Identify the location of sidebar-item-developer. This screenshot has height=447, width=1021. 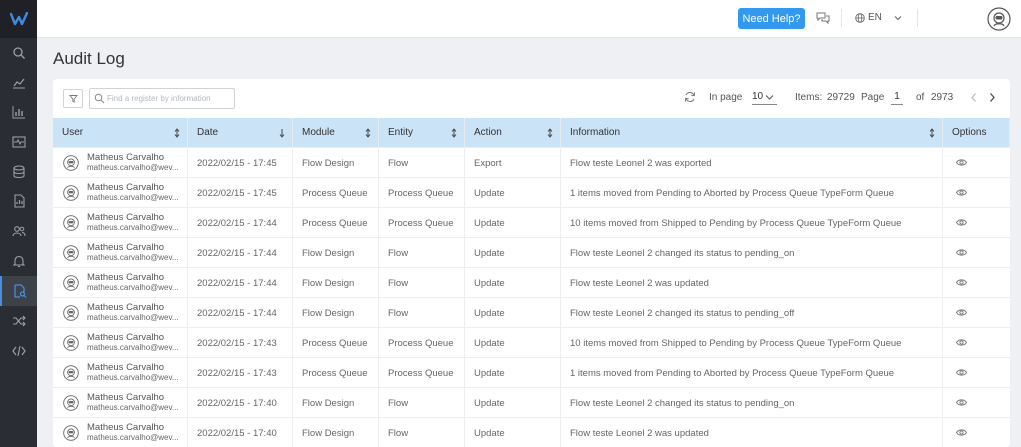
(18, 351).